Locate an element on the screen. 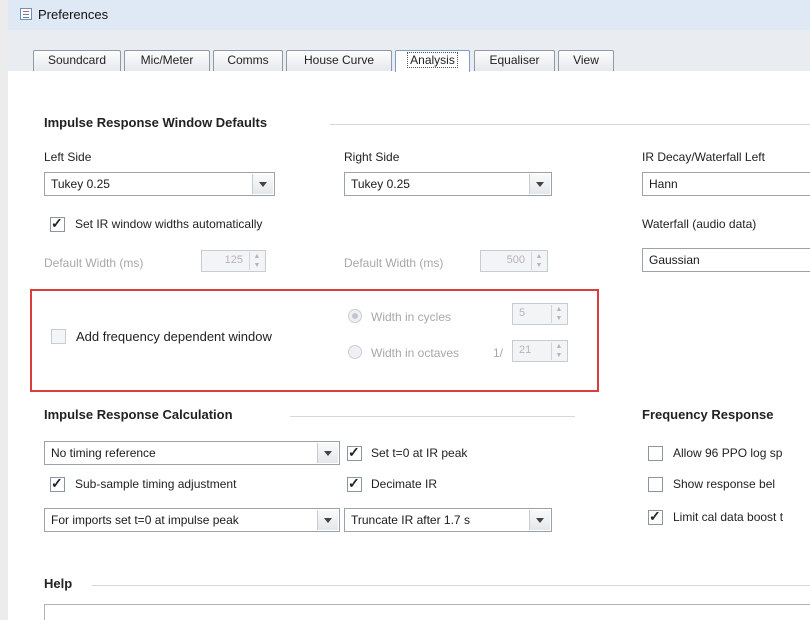  default-width-left-spinner: 125 ▲ ▼ is located at coordinates (233, 261).